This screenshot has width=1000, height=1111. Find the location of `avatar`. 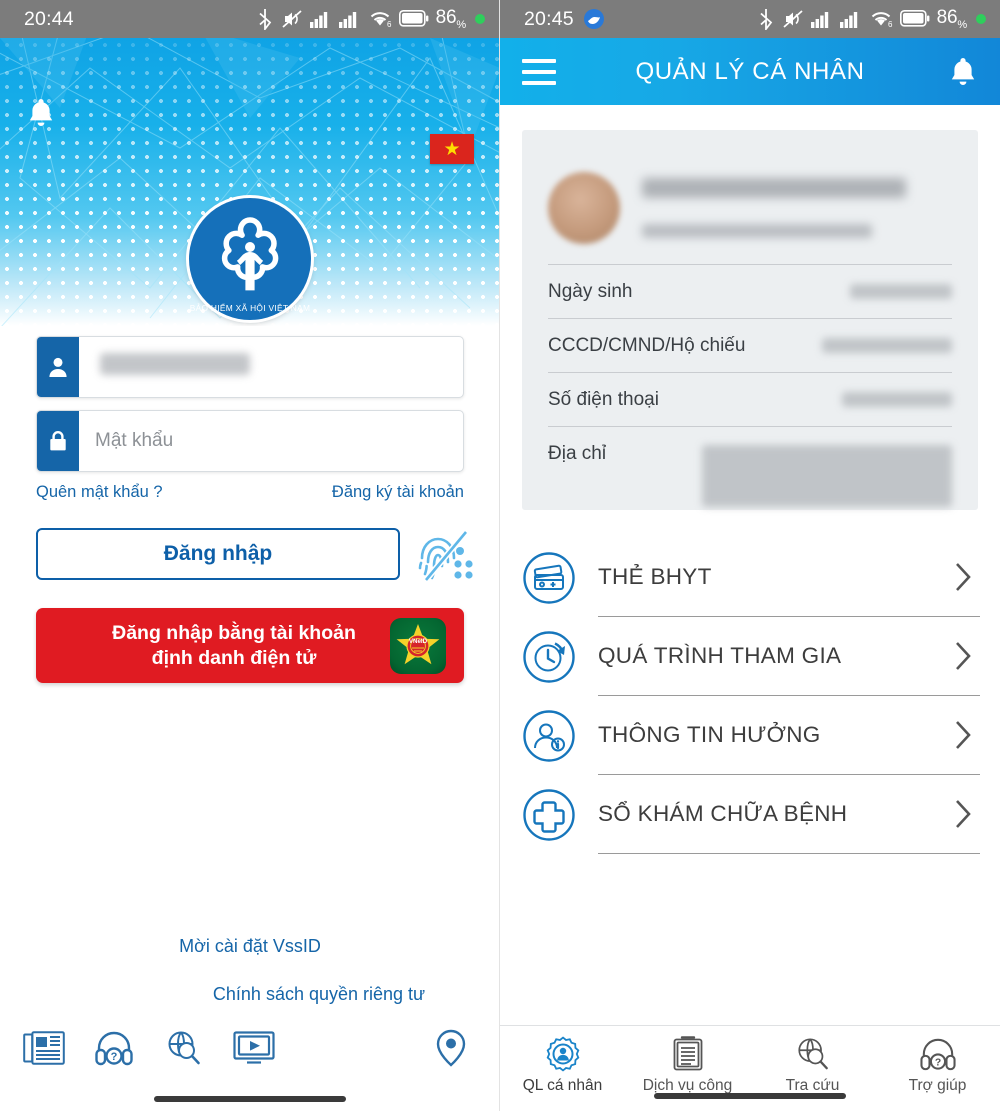

avatar is located at coordinates (584, 208).